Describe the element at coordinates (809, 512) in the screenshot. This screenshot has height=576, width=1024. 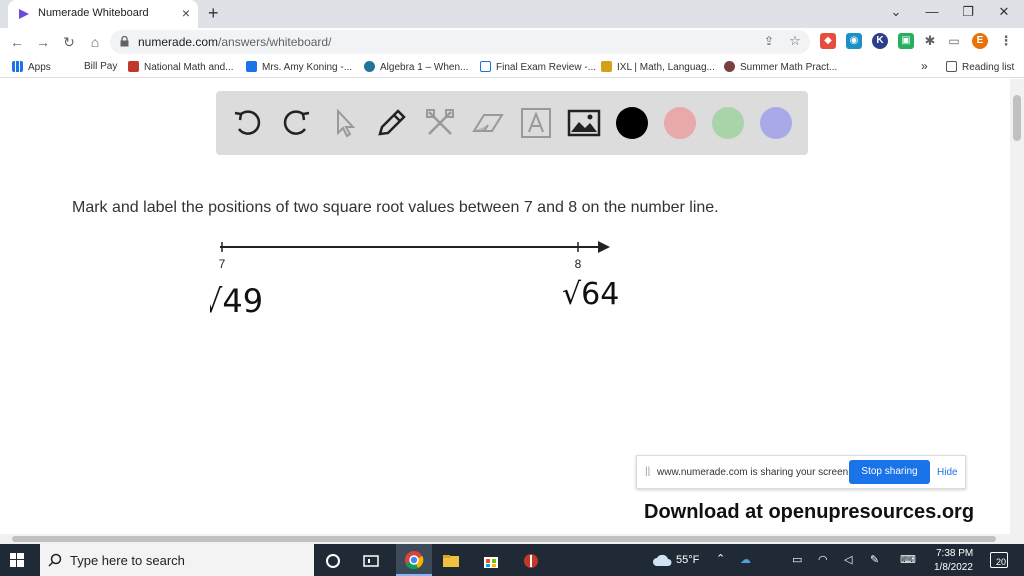
I see `download-banner: Download at openupresources.org` at that location.